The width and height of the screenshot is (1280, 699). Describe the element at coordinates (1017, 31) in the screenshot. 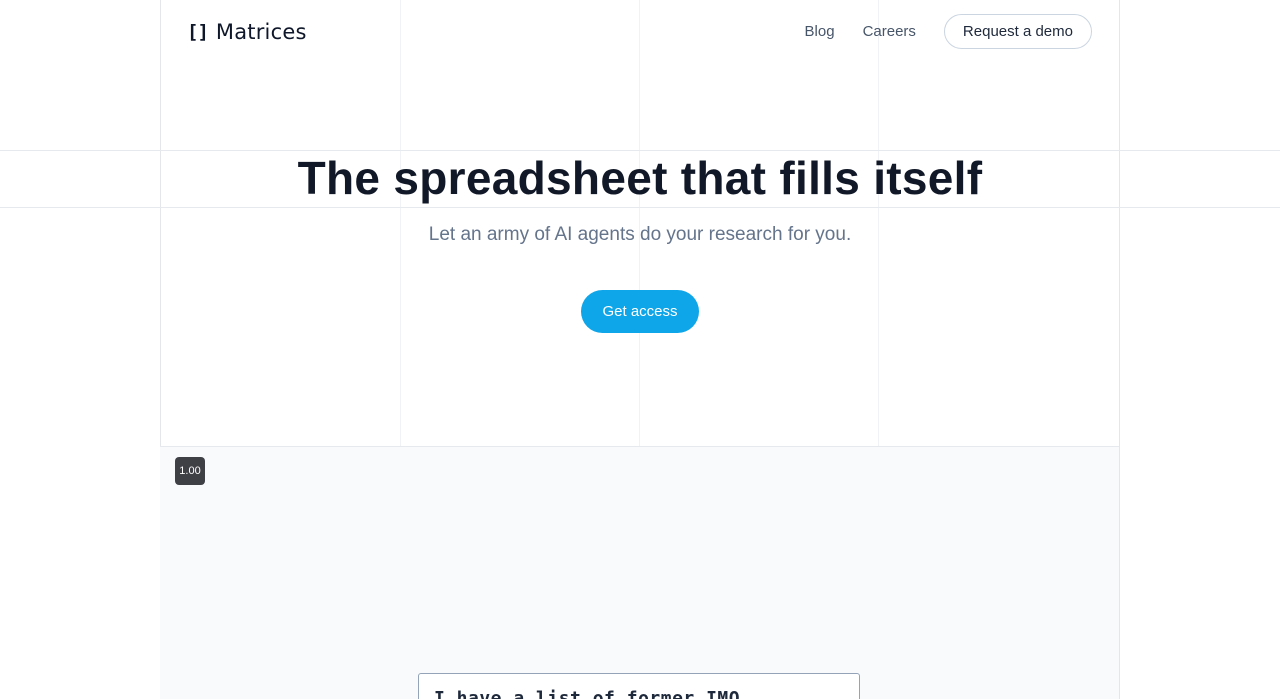

I see `request-demo-button: Request a demo` at that location.